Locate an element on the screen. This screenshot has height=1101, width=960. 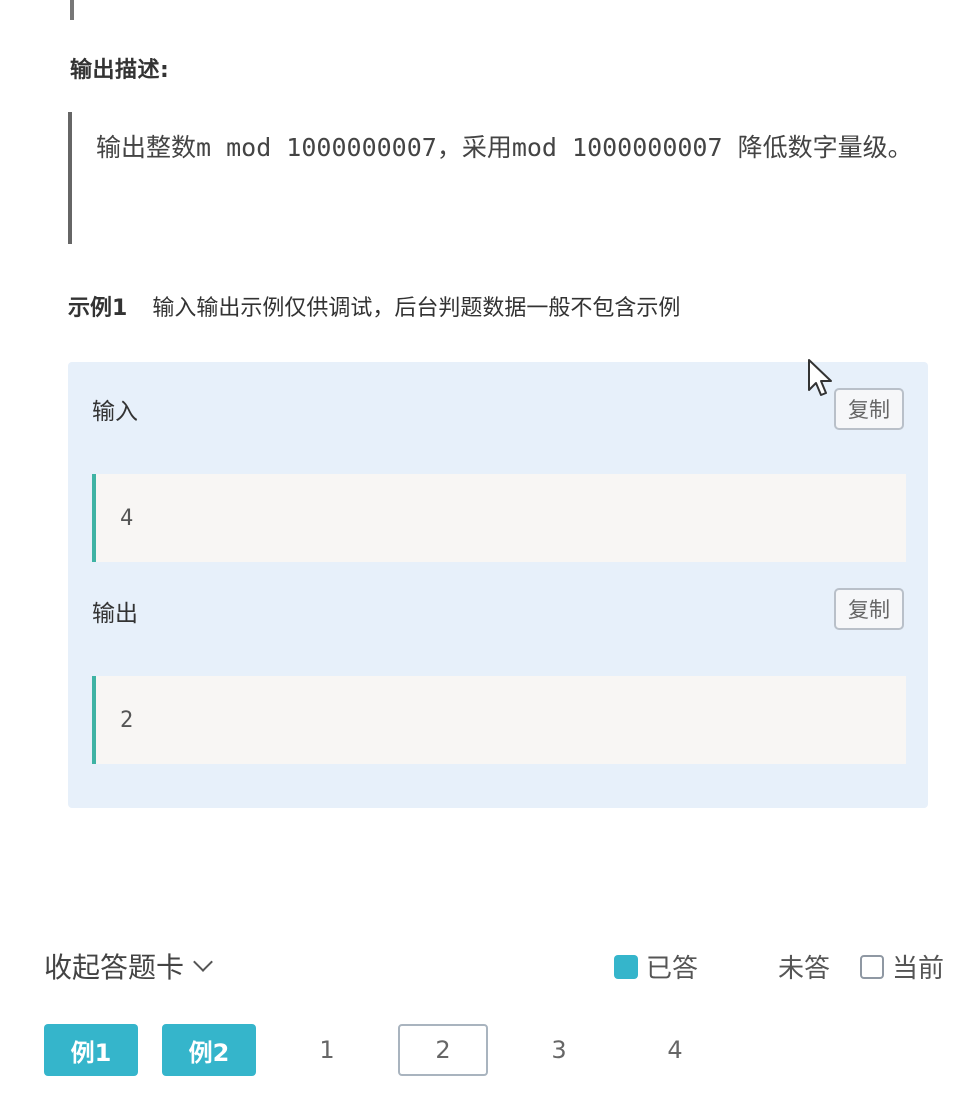
legend-answered: 已答 is located at coordinates (656, 966).